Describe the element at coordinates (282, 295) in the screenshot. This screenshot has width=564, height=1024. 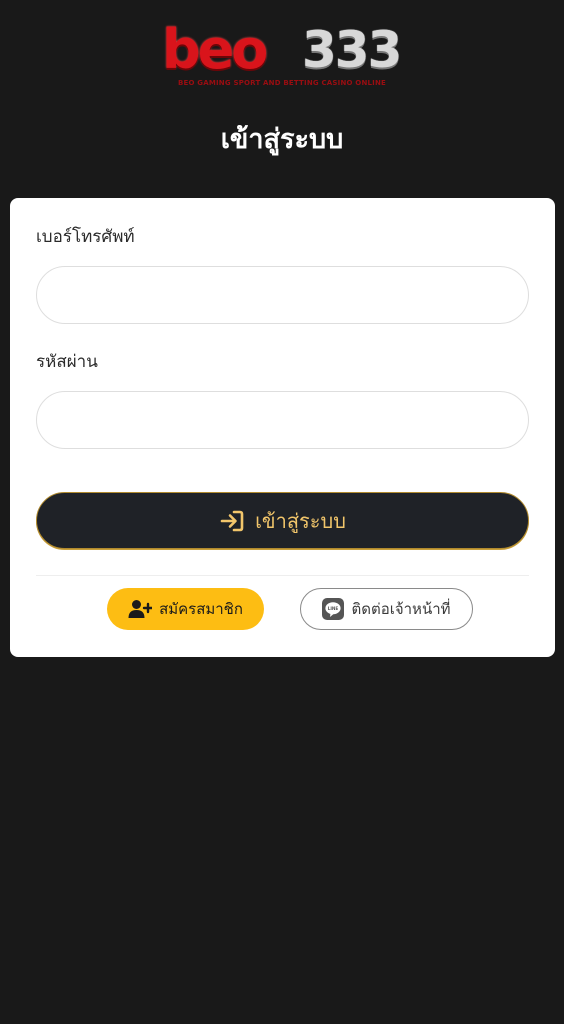
I see `phone-input` at that location.